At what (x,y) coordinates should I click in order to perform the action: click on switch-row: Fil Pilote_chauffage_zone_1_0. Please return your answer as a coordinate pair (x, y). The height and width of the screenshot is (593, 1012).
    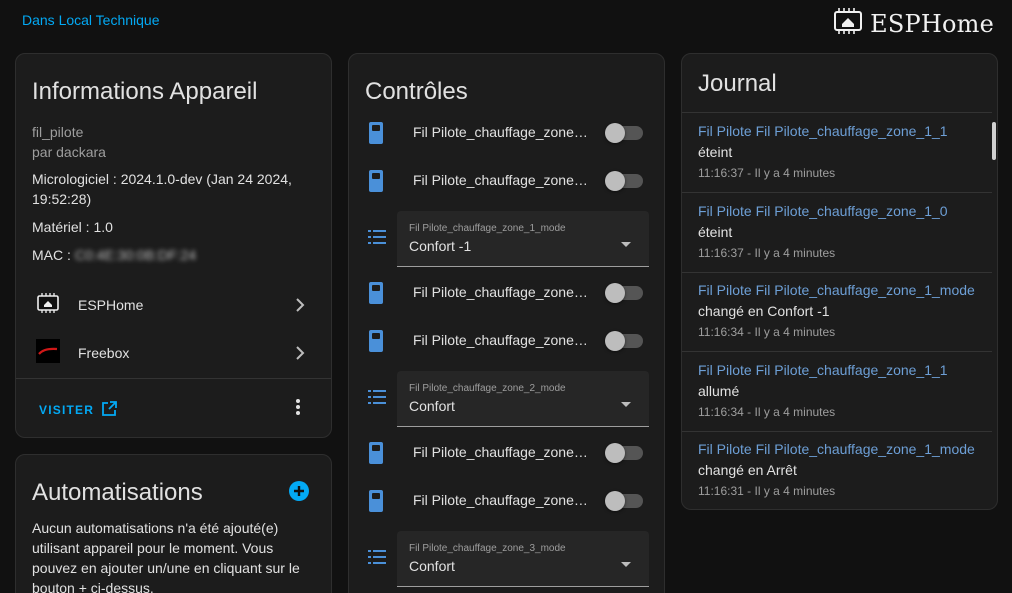
    Looking at the image, I should click on (506, 182).